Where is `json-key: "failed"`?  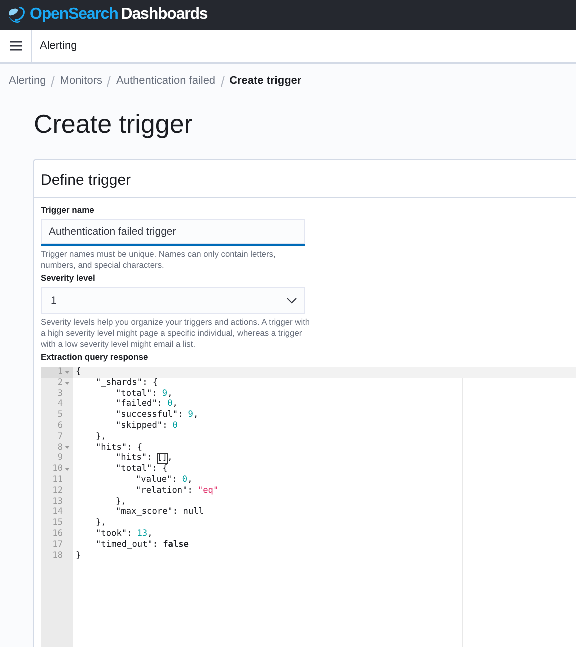
json-key: "failed" is located at coordinates (137, 404).